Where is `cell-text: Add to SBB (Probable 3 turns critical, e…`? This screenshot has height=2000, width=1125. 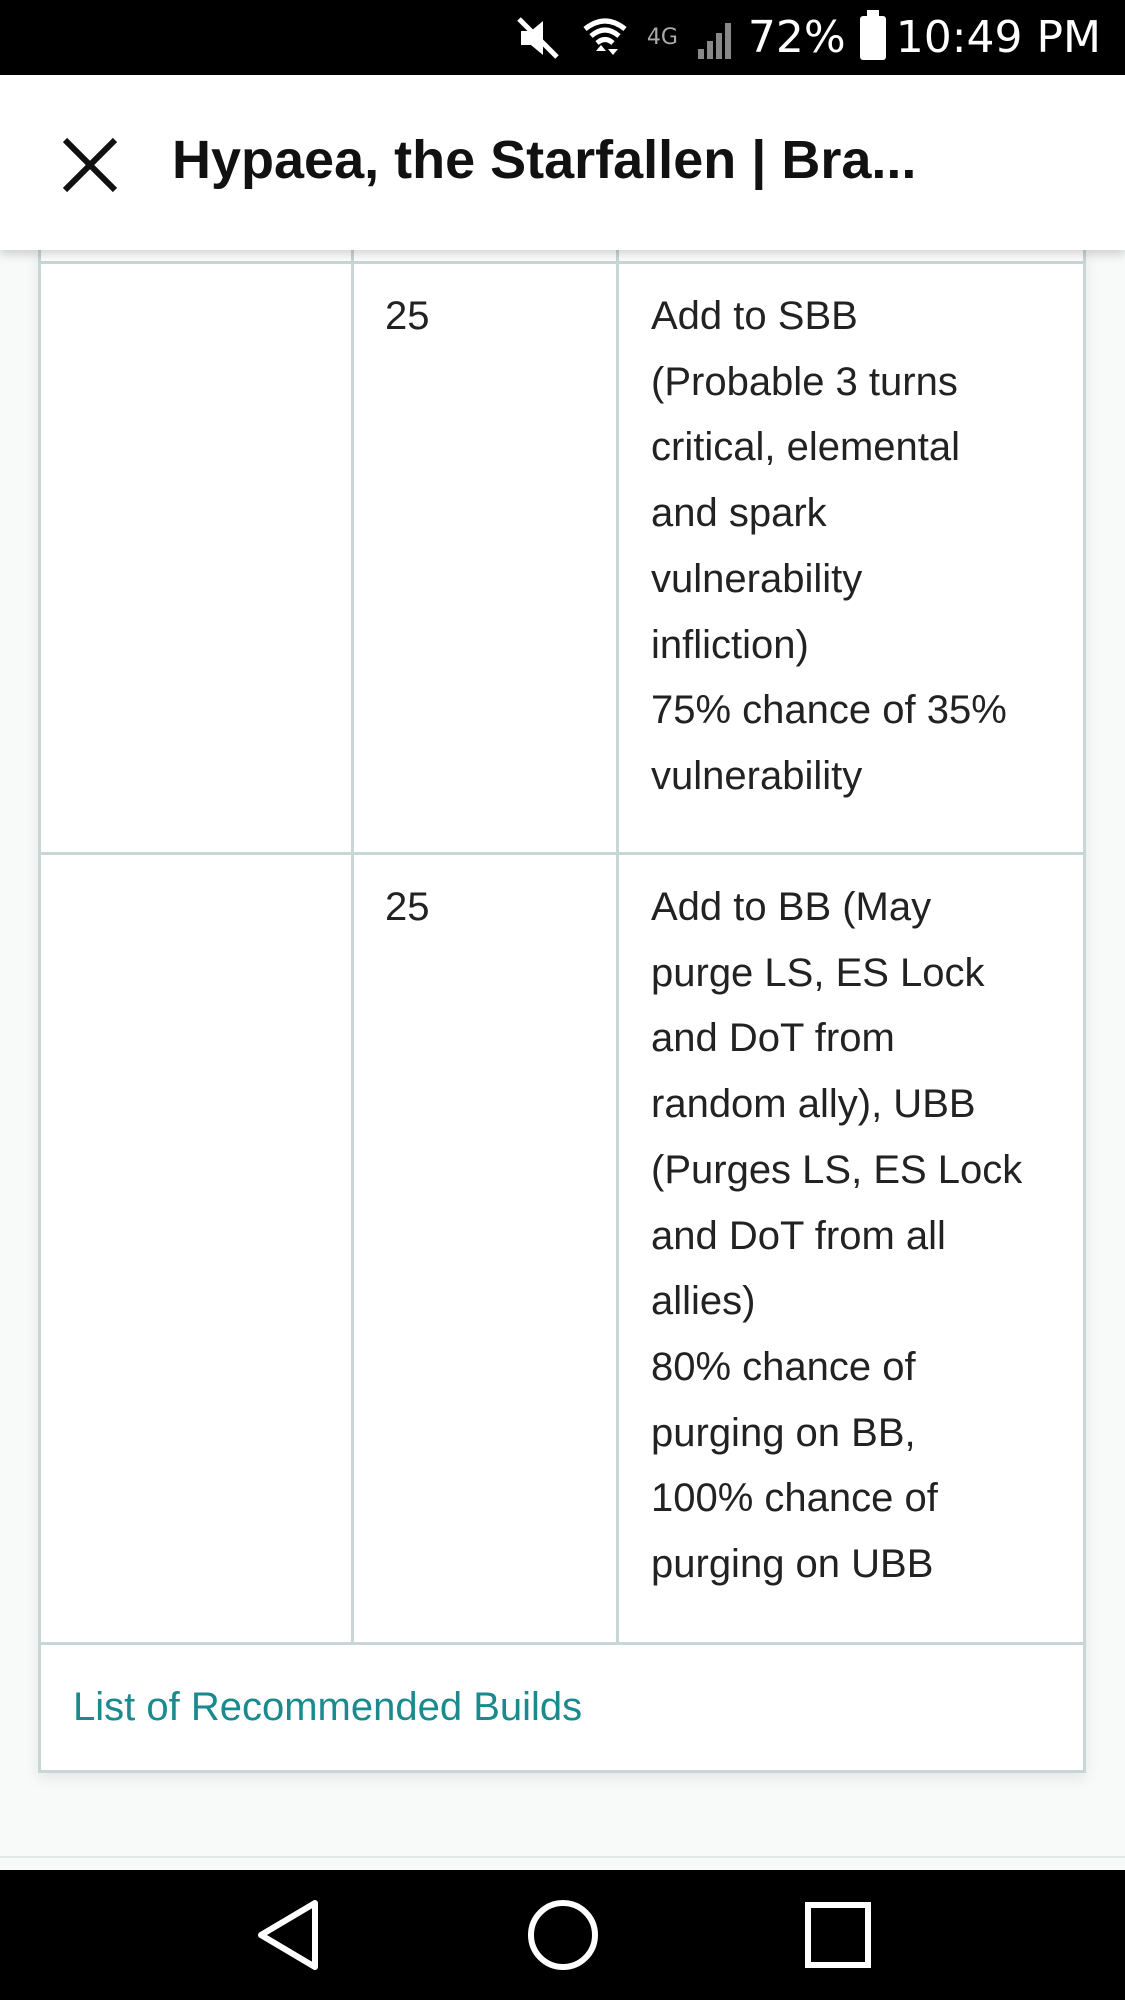
cell-text: Add to SBB (Probable 3 turns critical, e… is located at coordinates (829, 546).